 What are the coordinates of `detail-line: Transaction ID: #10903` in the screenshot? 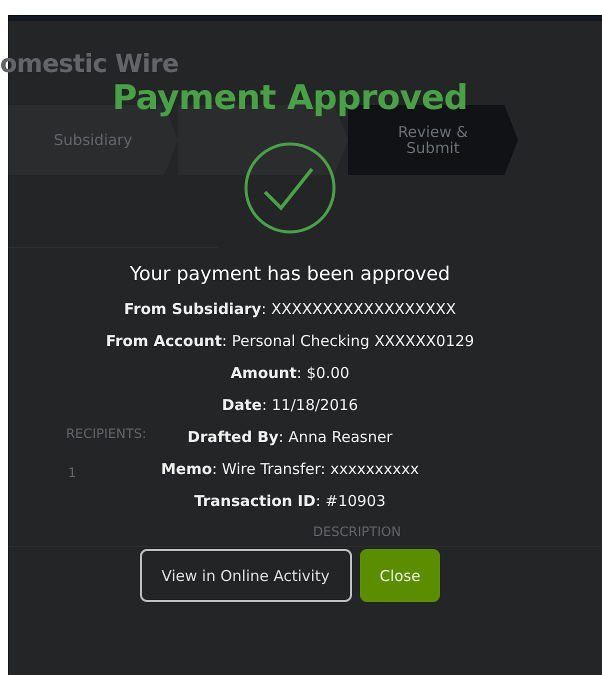 It's located at (290, 501).